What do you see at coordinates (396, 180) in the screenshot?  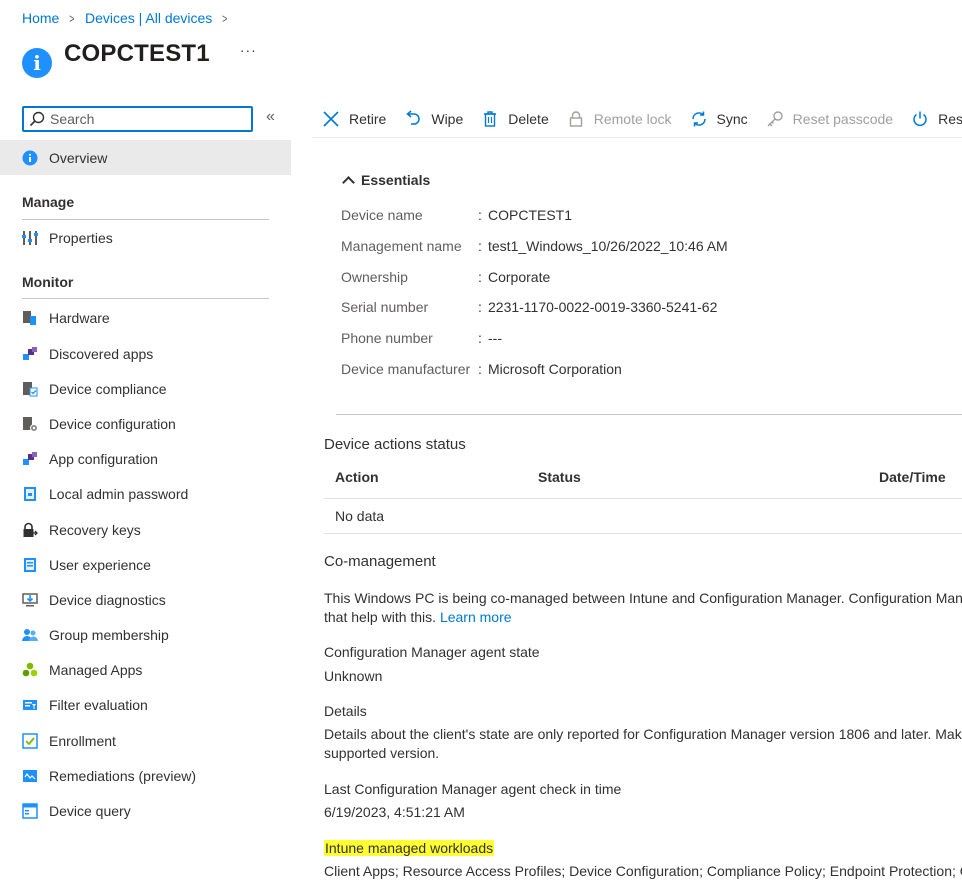 I see `essentials-title: Essentials` at bounding box center [396, 180].